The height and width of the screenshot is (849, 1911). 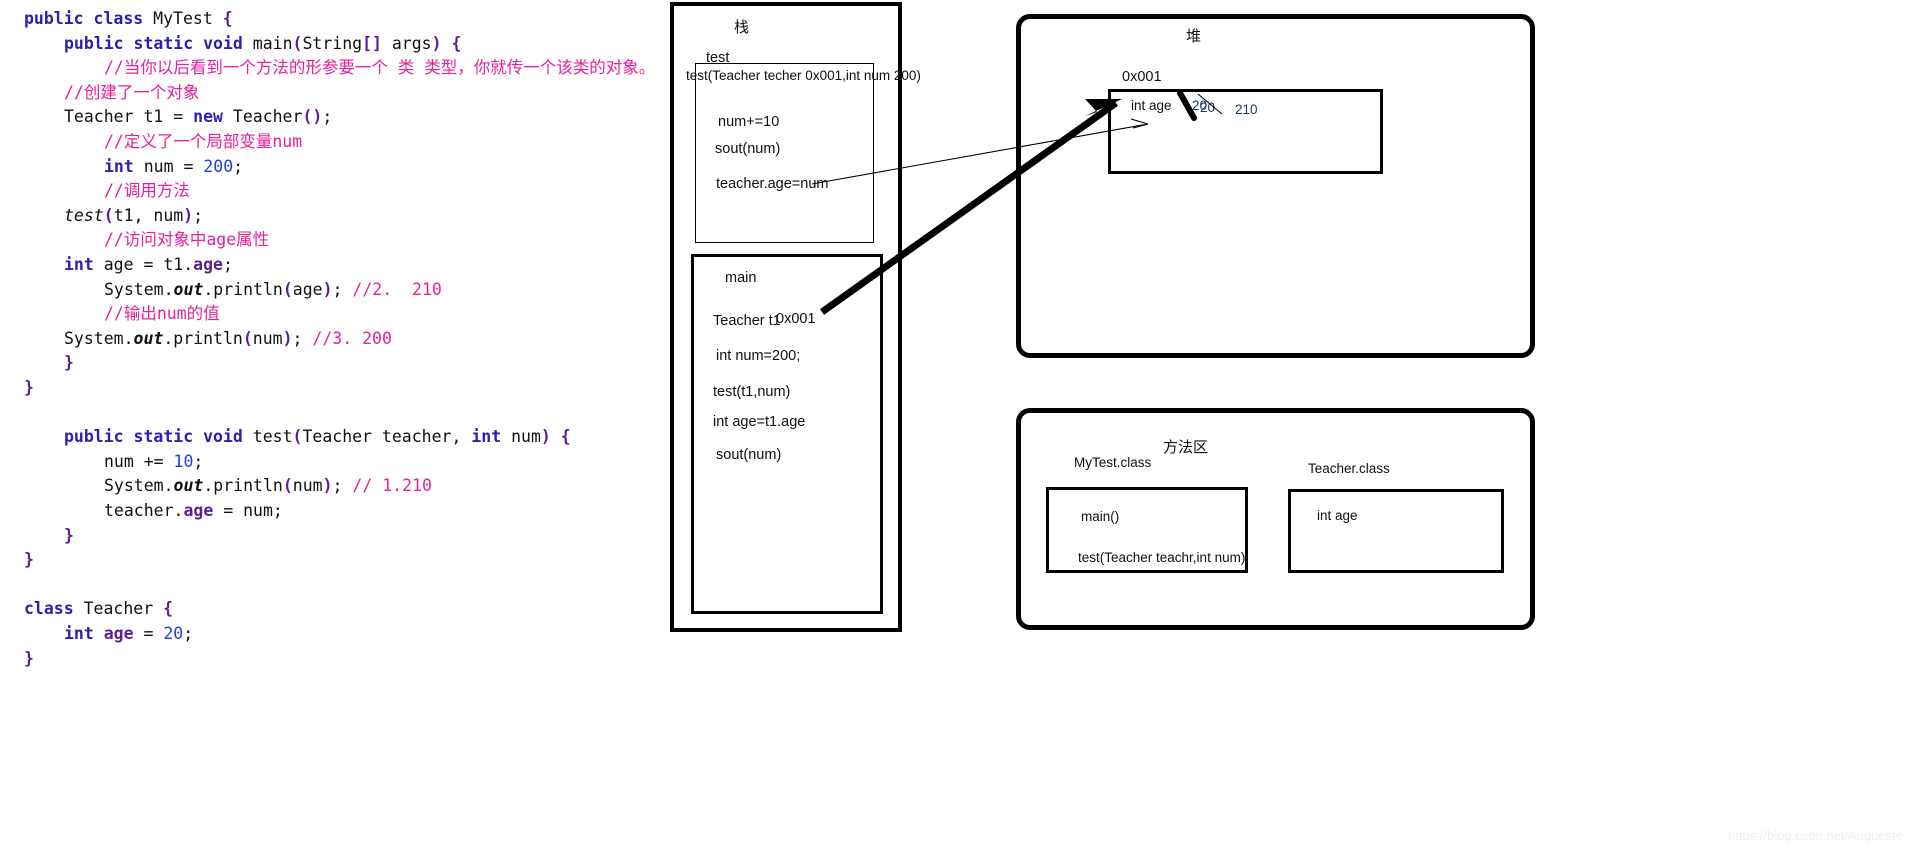 I want to click on value-strikeout-mark-secondary, so click(x=1210, y=104).